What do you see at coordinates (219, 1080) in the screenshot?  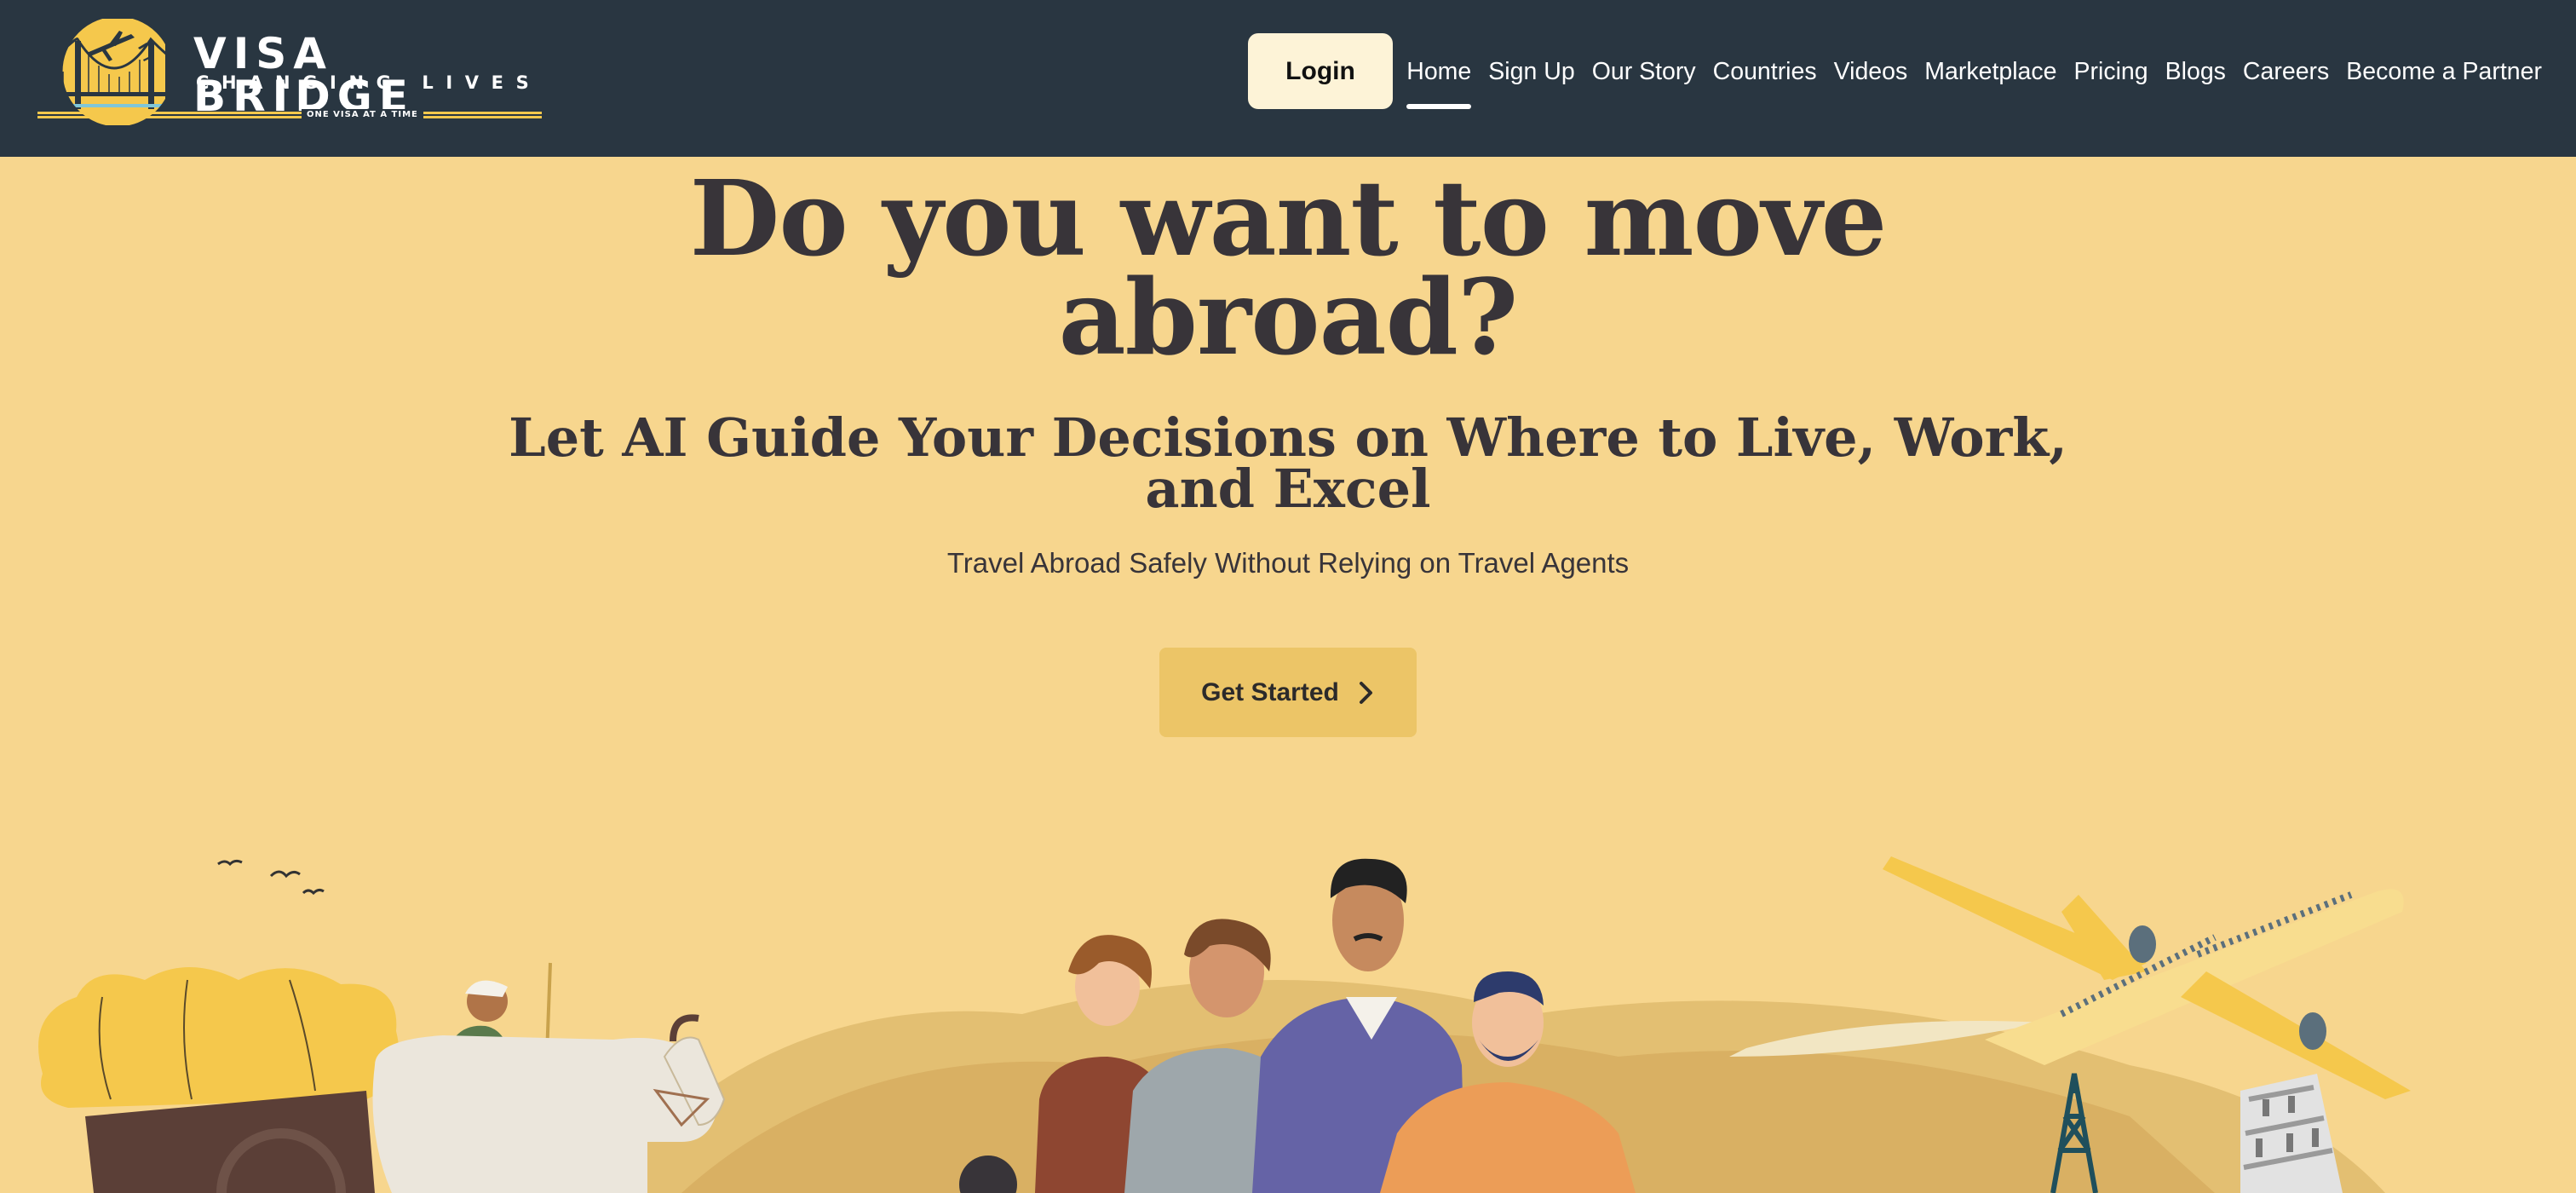 I see `hay-cart-icon` at bounding box center [219, 1080].